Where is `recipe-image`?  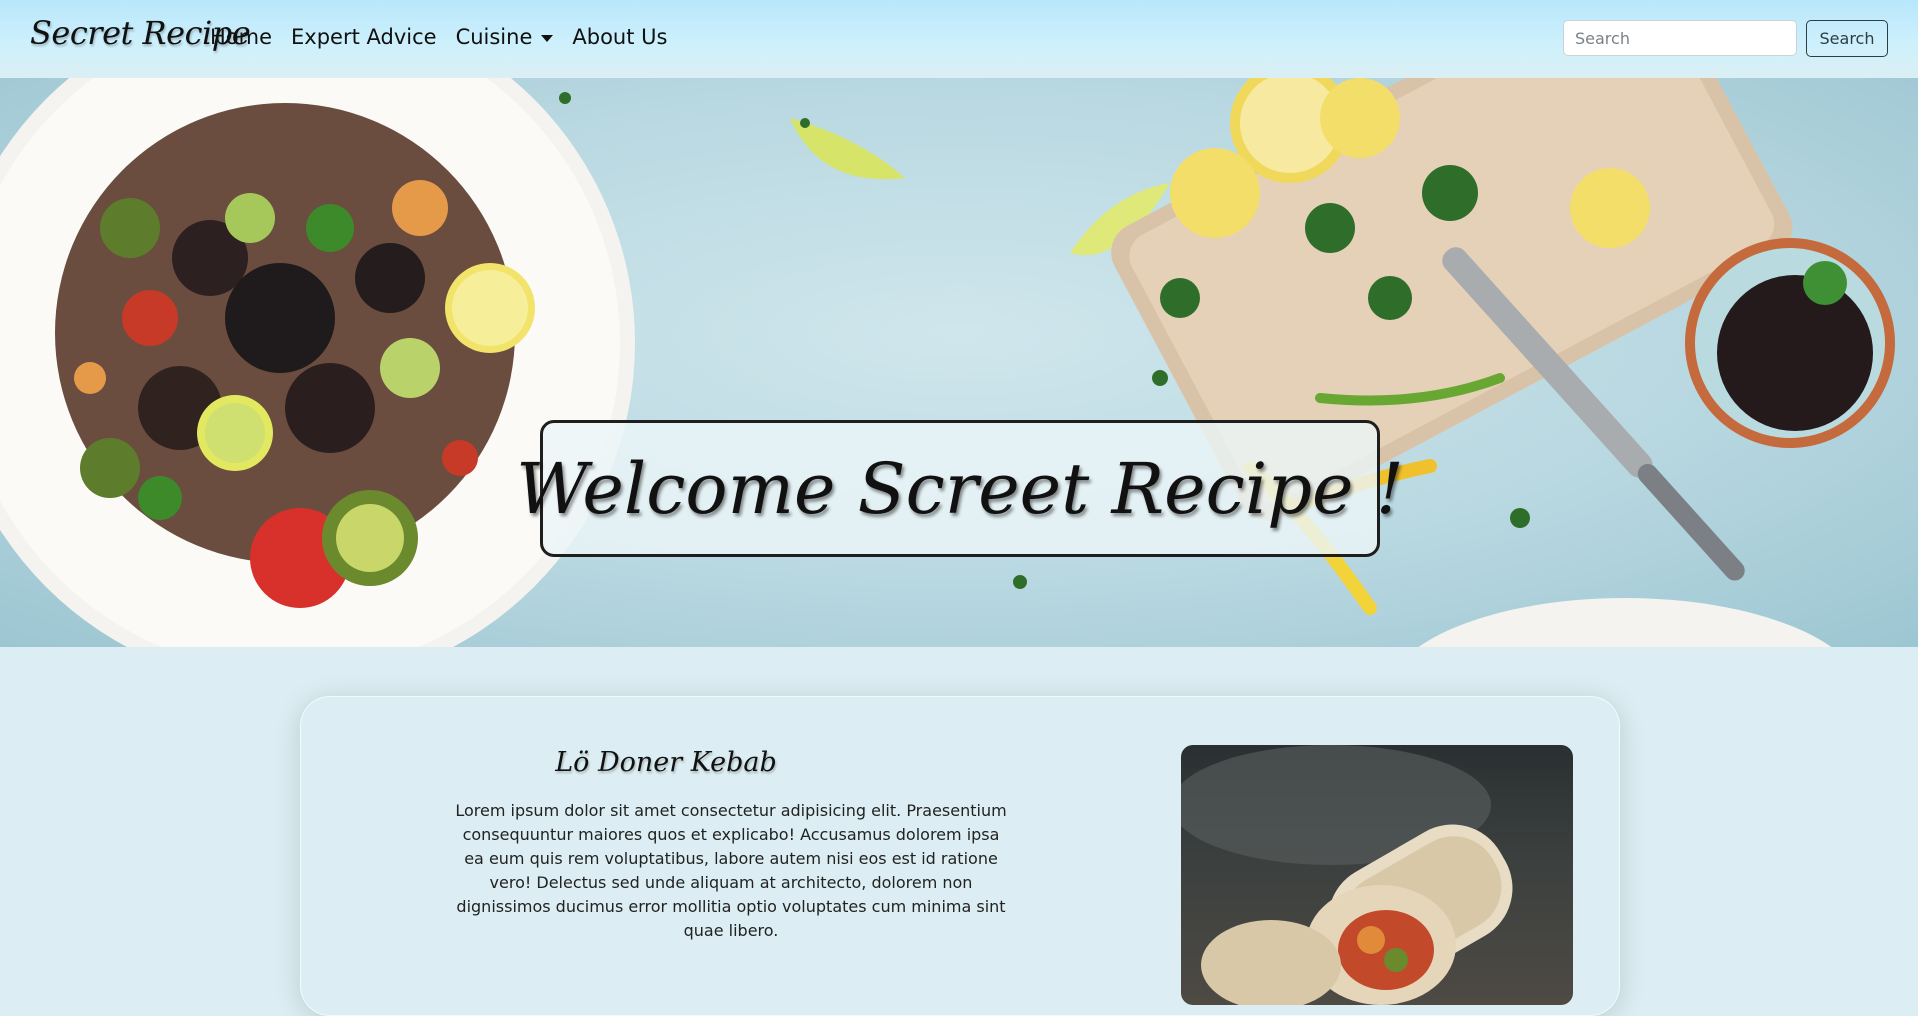
recipe-image is located at coordinates (1377, 875).